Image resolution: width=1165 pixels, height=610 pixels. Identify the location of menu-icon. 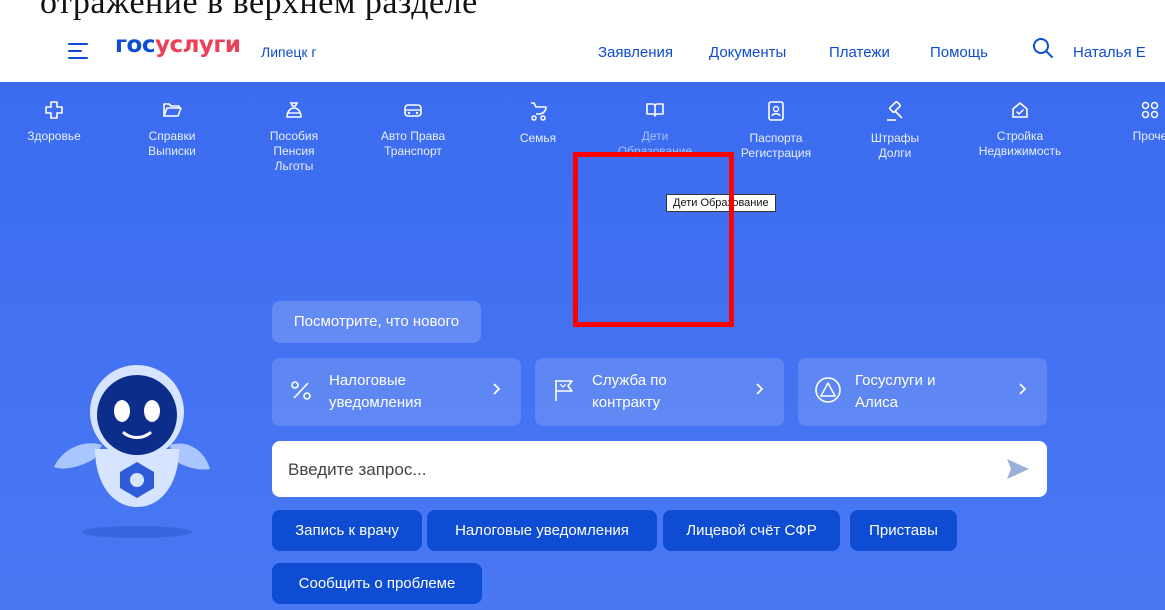
(78, 51).